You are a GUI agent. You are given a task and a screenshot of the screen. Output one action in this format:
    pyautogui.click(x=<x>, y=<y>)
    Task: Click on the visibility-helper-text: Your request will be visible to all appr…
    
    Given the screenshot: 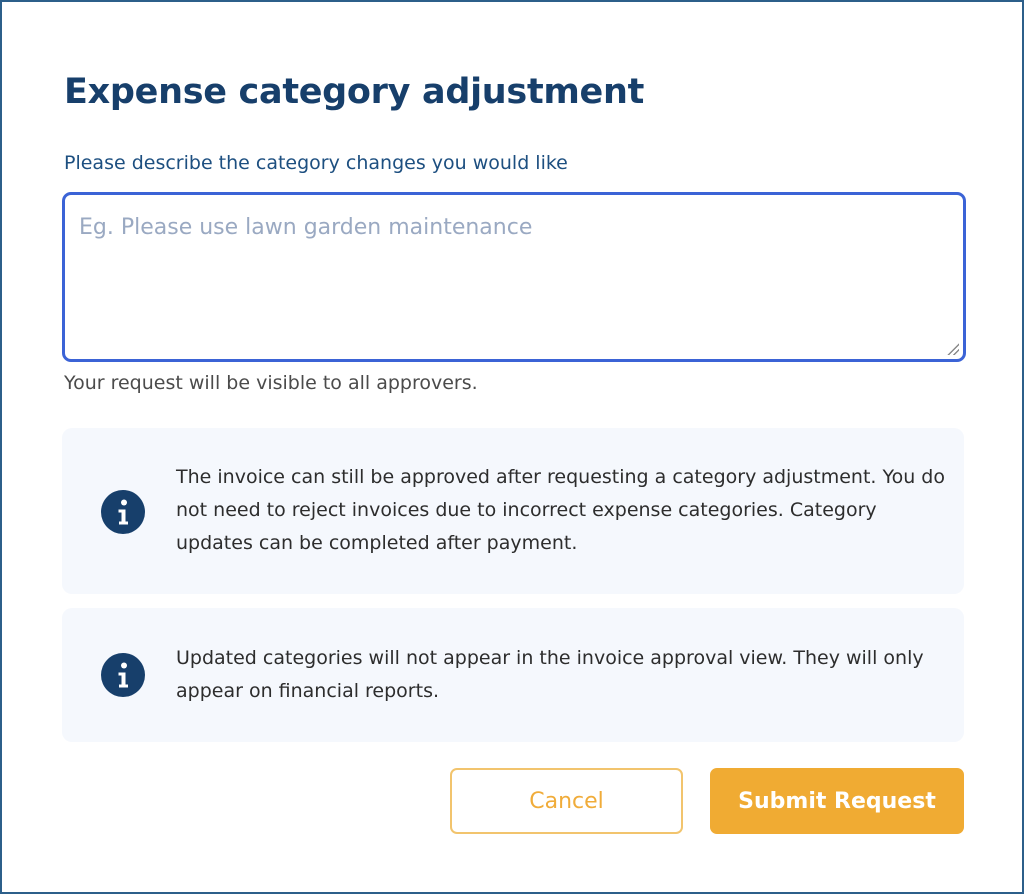 What is the action you would take?
    pyautogui.click(x=271, y=383)
    